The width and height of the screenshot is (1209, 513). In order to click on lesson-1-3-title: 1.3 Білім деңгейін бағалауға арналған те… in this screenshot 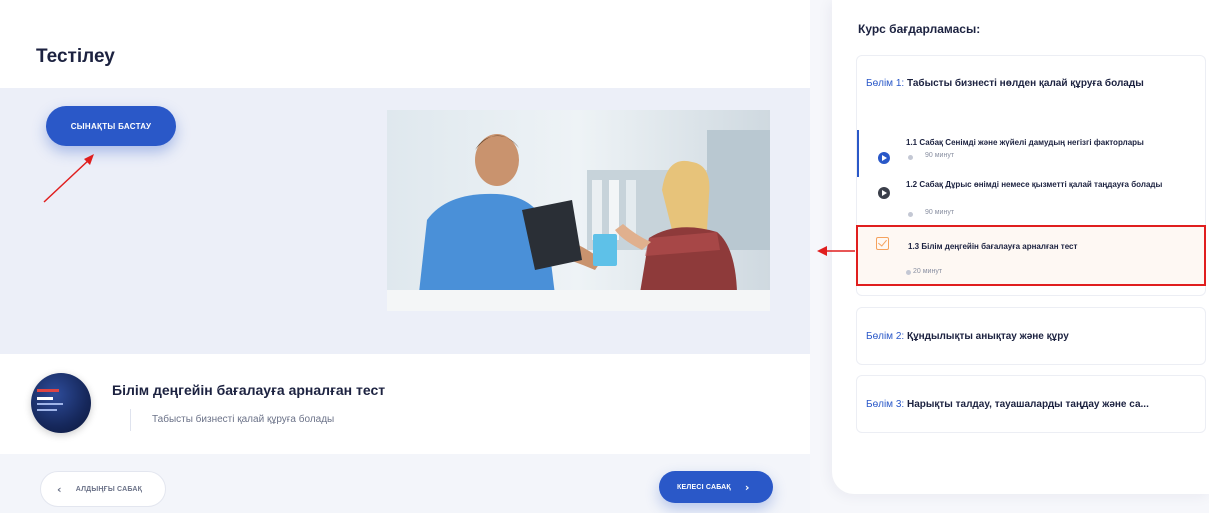, I will do `click(993, 246)`.